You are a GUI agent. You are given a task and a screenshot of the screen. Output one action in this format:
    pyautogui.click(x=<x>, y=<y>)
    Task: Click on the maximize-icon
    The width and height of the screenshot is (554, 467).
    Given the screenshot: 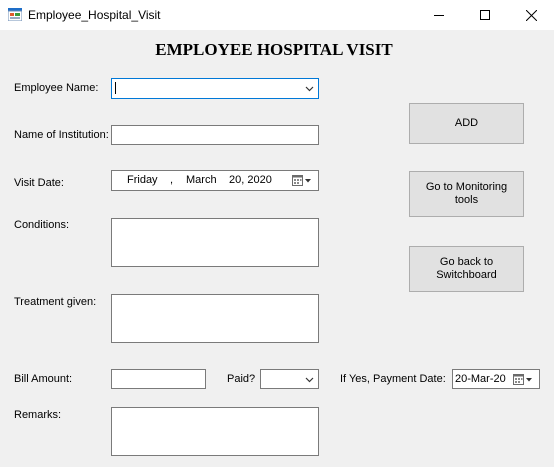 What is the action you would take?
    pyautogui.click(x=485, y=15)
    